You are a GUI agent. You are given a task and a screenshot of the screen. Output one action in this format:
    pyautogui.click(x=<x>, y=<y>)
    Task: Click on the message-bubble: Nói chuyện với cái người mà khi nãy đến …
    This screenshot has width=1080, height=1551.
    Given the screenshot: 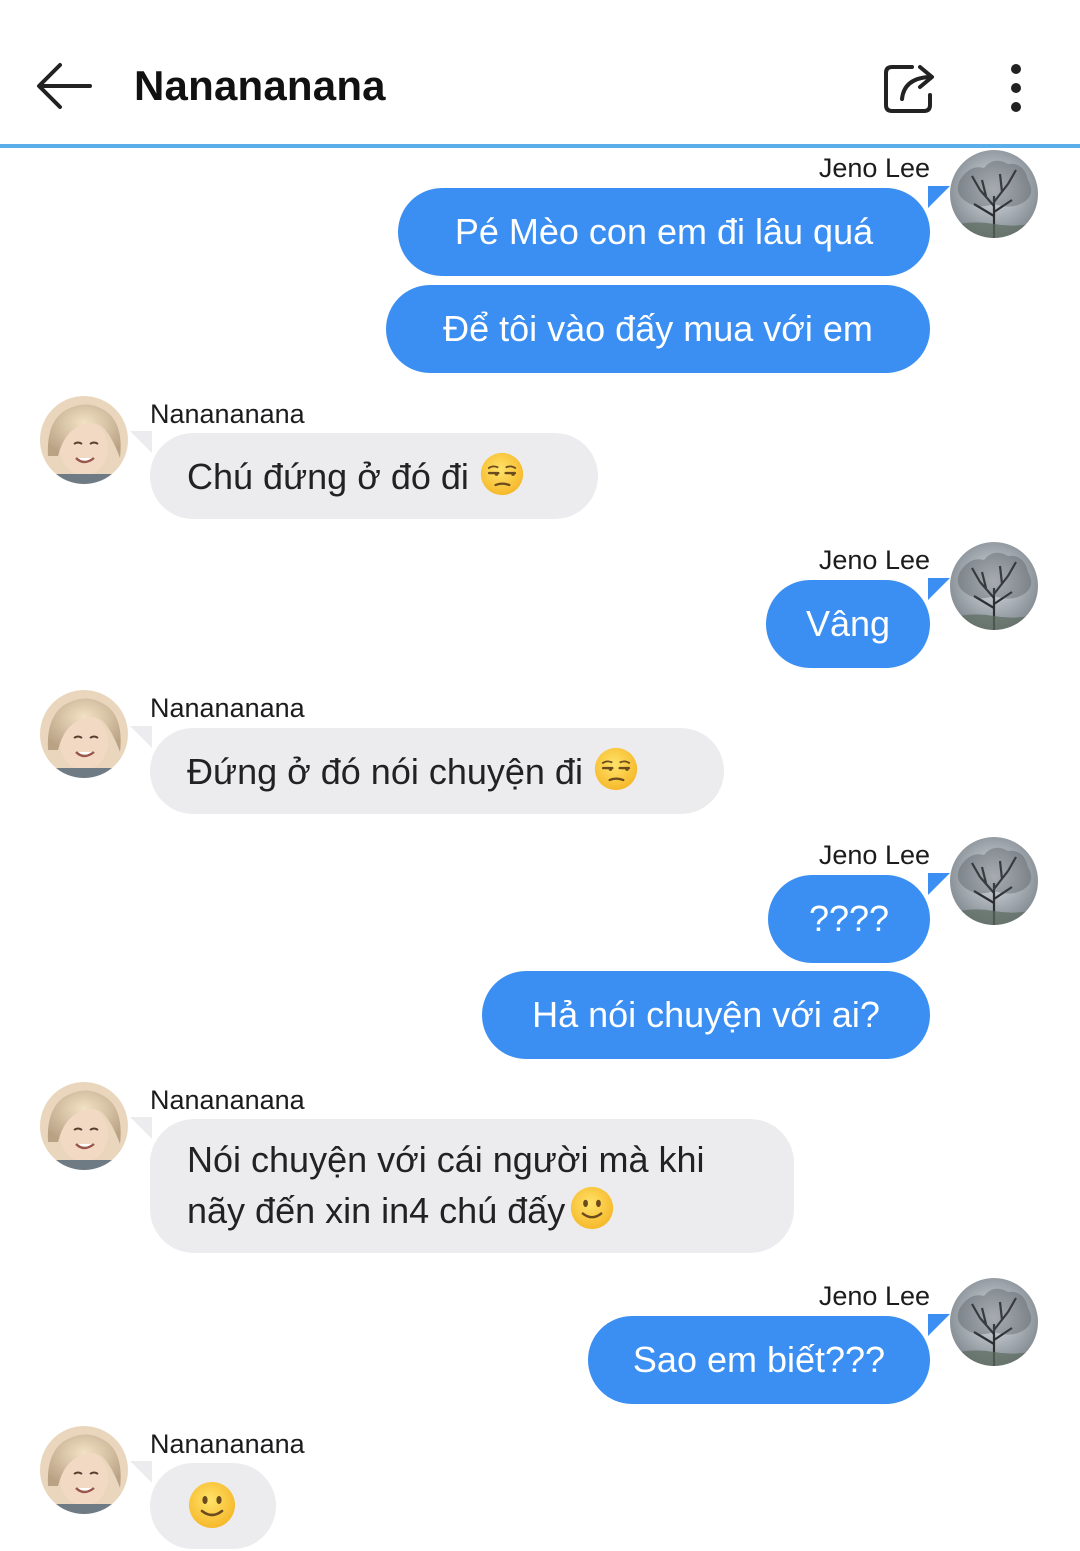 What is the action you would take?
    pyautogui.click(x=472, y=1186)
    